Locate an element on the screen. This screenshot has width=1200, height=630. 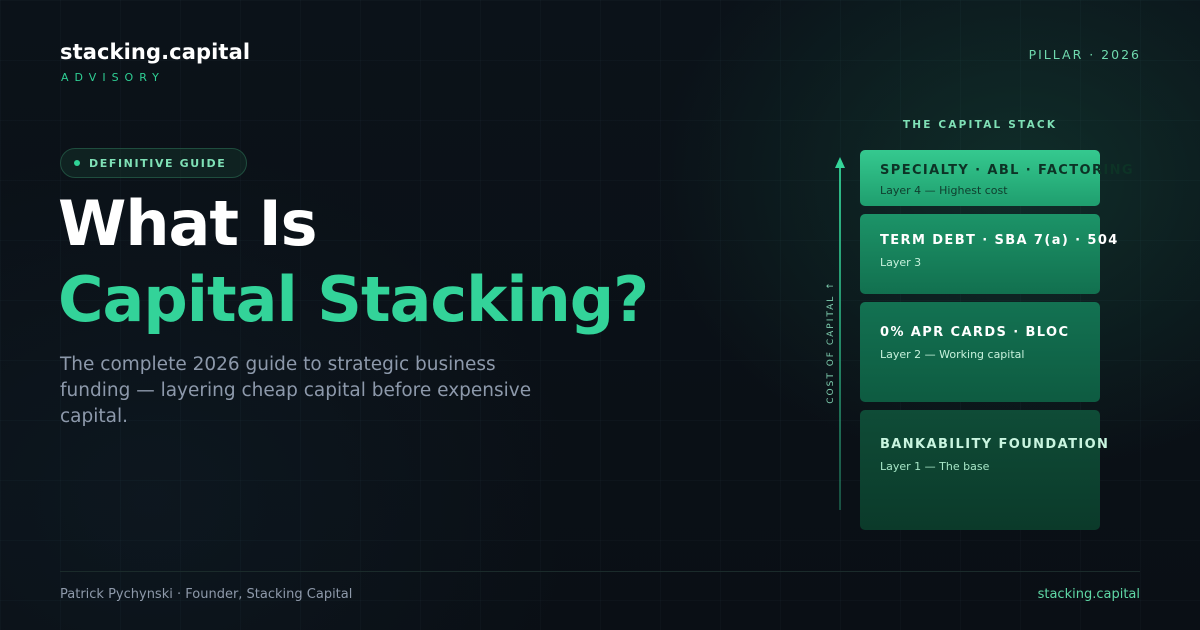
guide-badge: DEFINITIVE GUIDE is located at coordinates (154, 163).